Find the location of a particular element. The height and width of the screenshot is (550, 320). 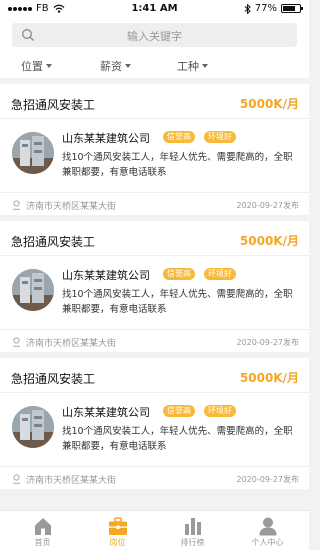

filter-location: 位置 is located at coordinates (36, 66).